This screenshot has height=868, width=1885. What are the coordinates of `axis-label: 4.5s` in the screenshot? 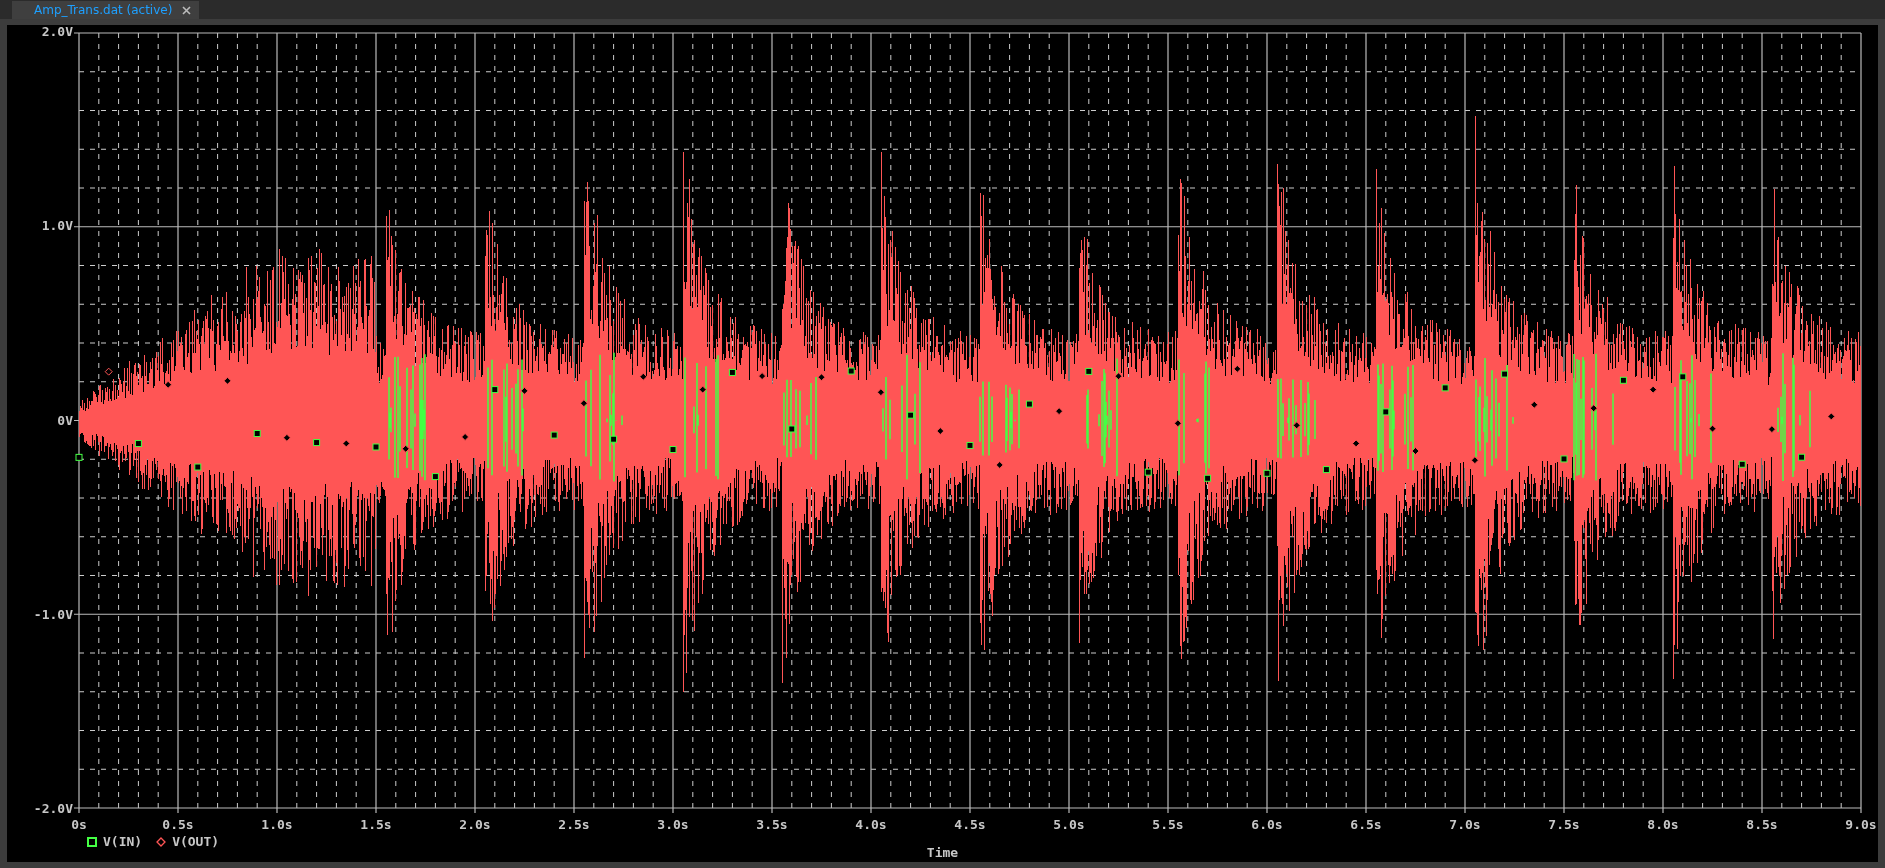 It's located at (970, 825).